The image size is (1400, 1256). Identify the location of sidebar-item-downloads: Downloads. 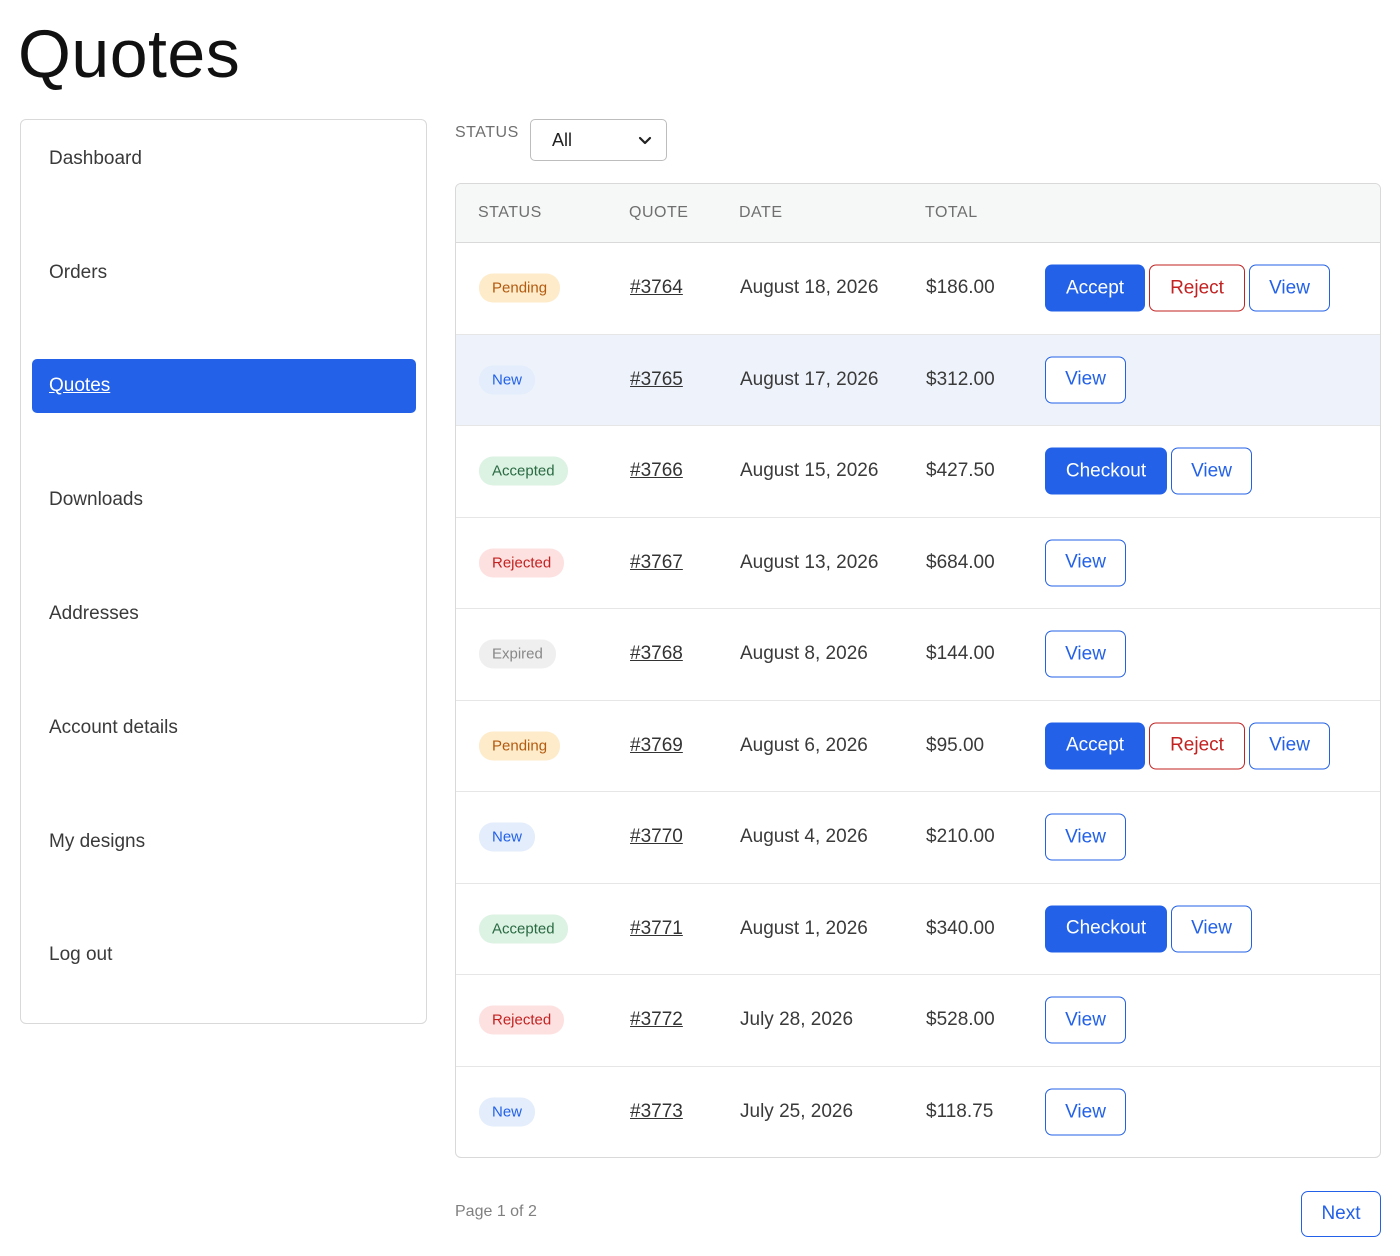
(224, 500).